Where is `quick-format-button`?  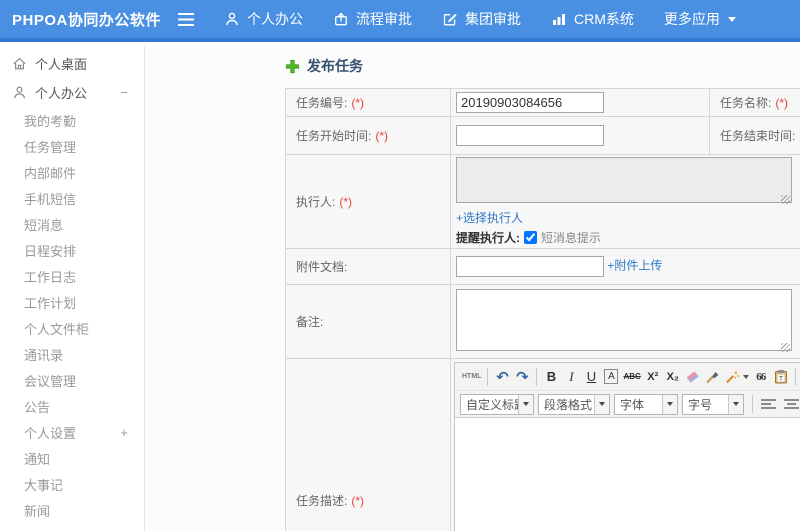 quick-format-button is located at coordinates (737, 376).